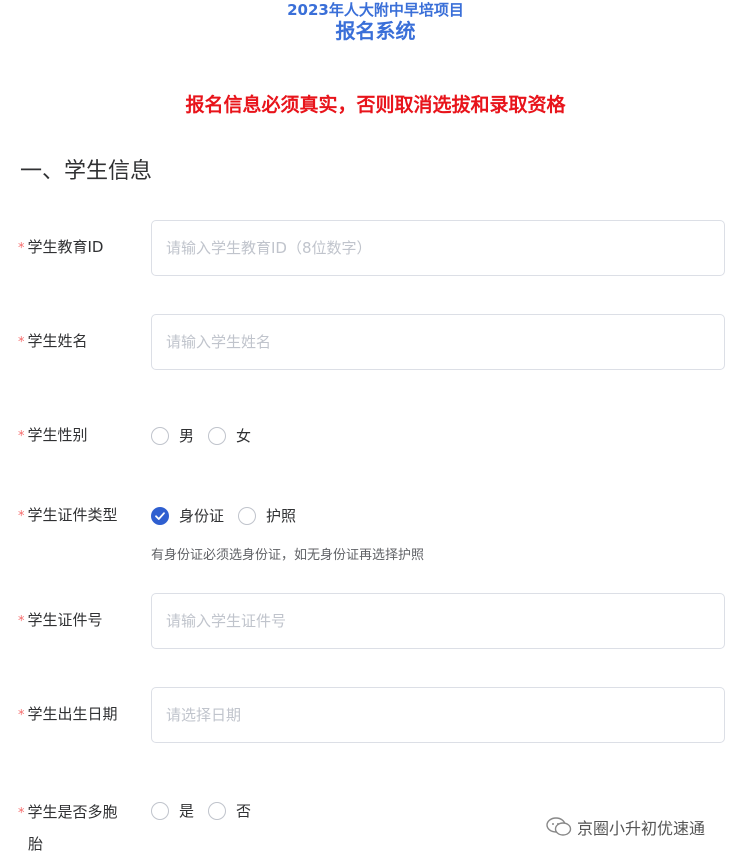 The width and height of the screenshot is (751, 859). What do you see at coordinates (226, 621) in the screenshot?
I see `id-number-placeholder: 请输入学生证件号` at bounding box center [226, 621].